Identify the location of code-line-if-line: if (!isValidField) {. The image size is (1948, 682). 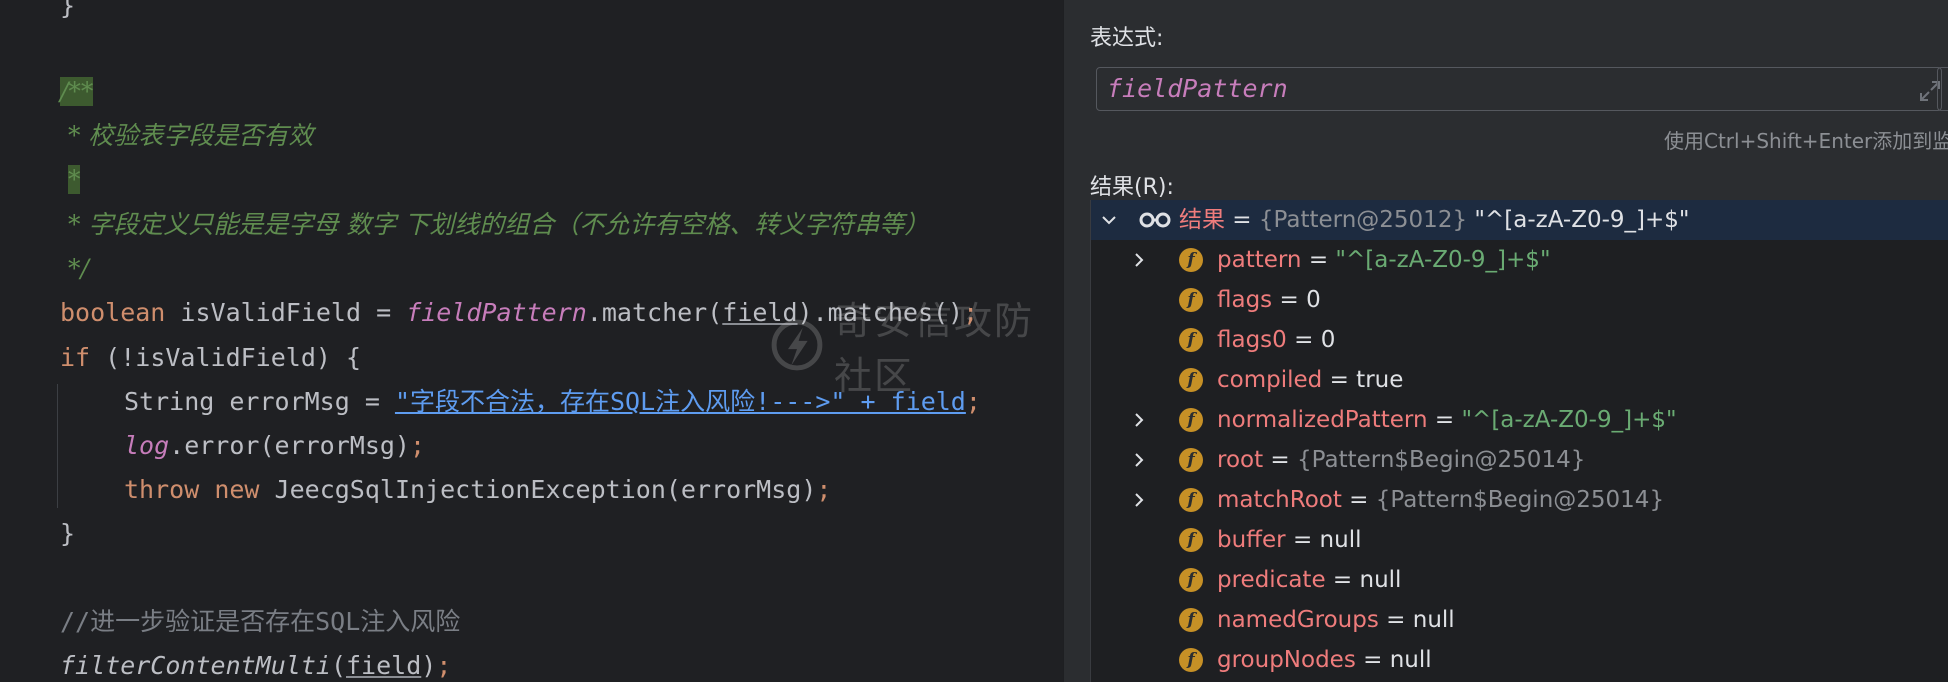
(180, 358).